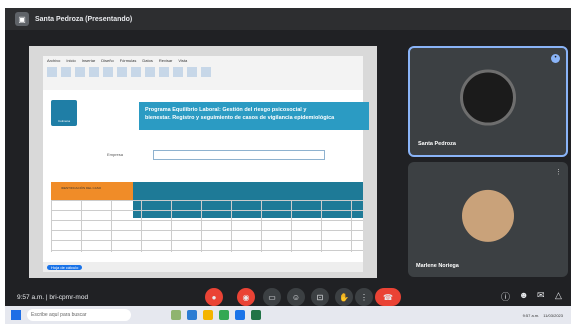 This screenshot has height=329, width=576. I want to click on ribbon-tab: Datos, so click(147, 60).